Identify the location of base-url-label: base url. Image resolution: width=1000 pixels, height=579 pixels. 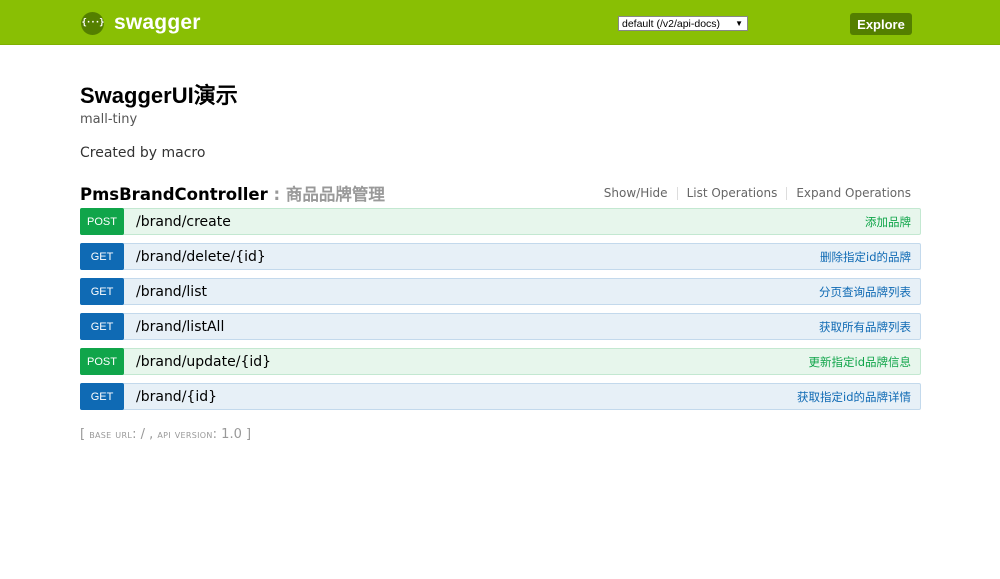
(111, 434).